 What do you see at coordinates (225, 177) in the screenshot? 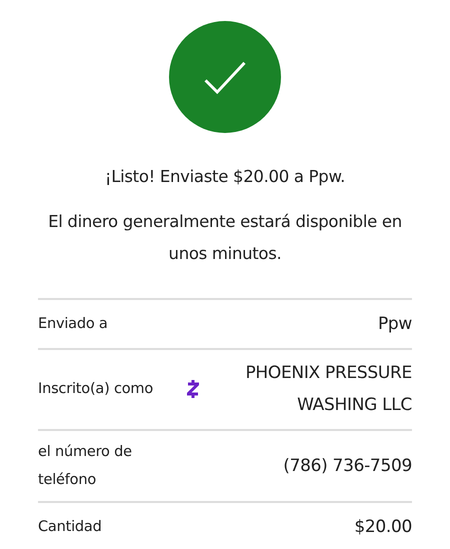
I see `confirmation-message: ¡Listo! Enviaste $20.00 a Ppw.` at bounding box center [225, 177].